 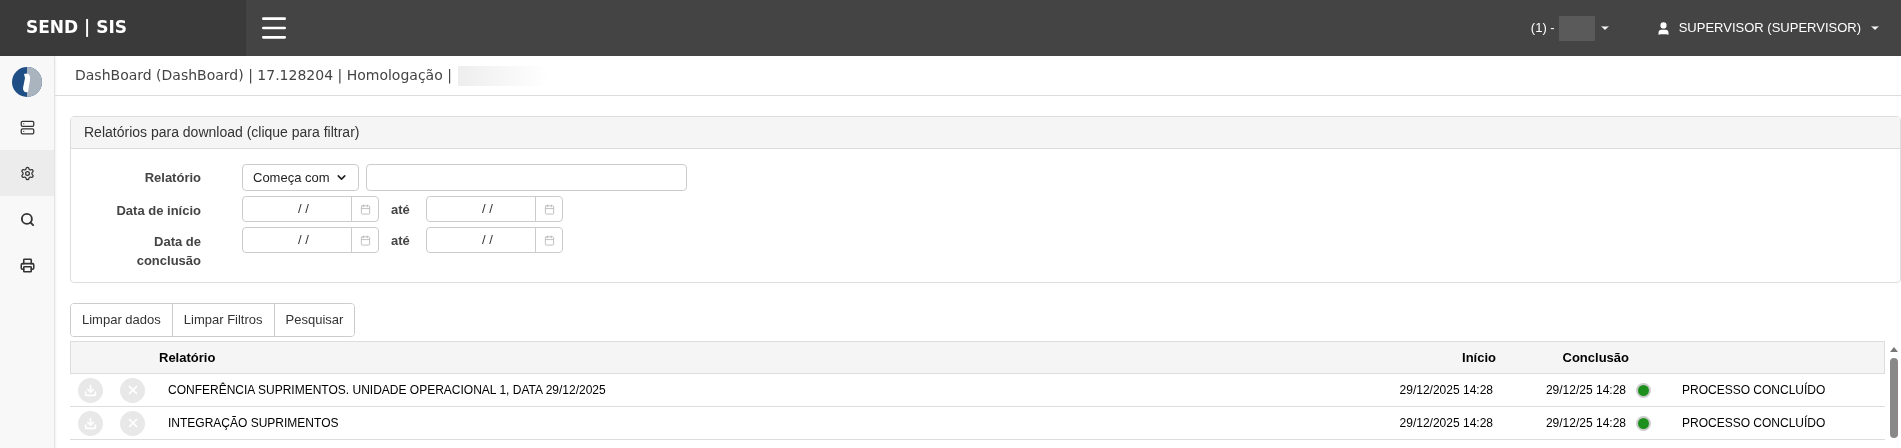 I want to click on app-logo, so click(x=27, y=82).